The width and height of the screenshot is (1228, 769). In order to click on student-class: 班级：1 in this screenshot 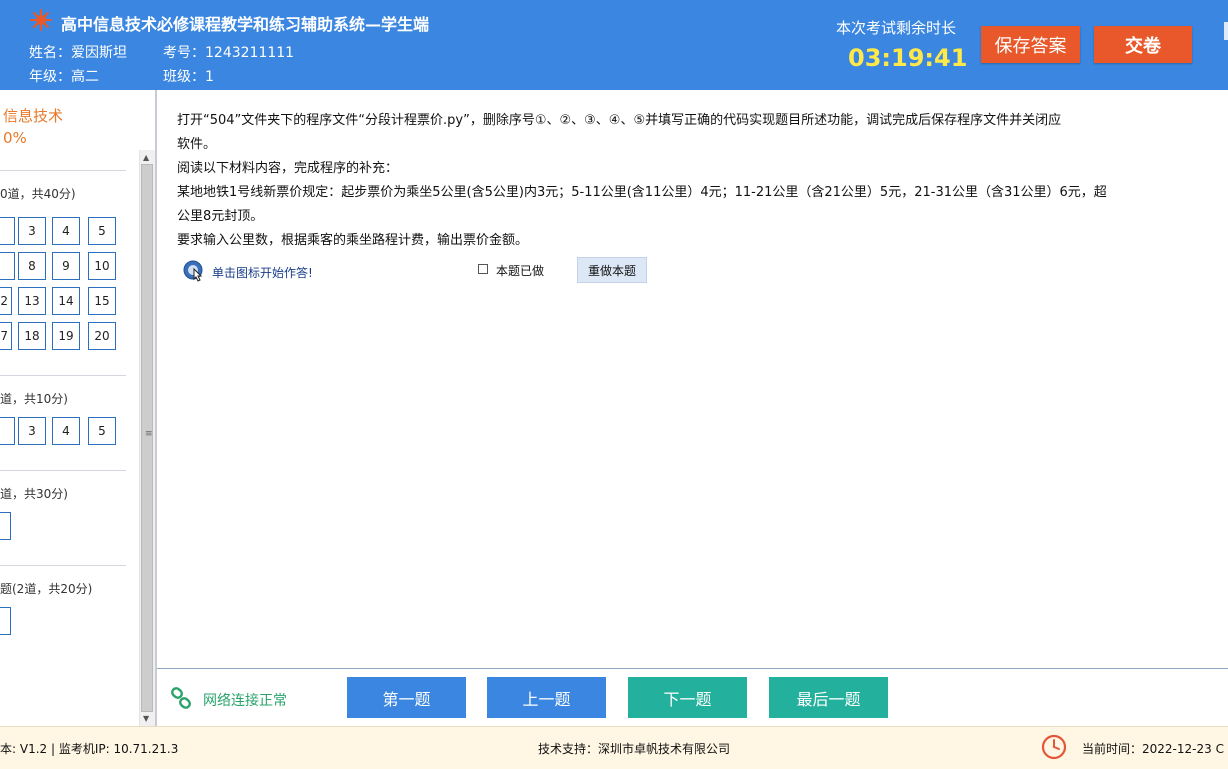, I will do `click(188, 76)`.